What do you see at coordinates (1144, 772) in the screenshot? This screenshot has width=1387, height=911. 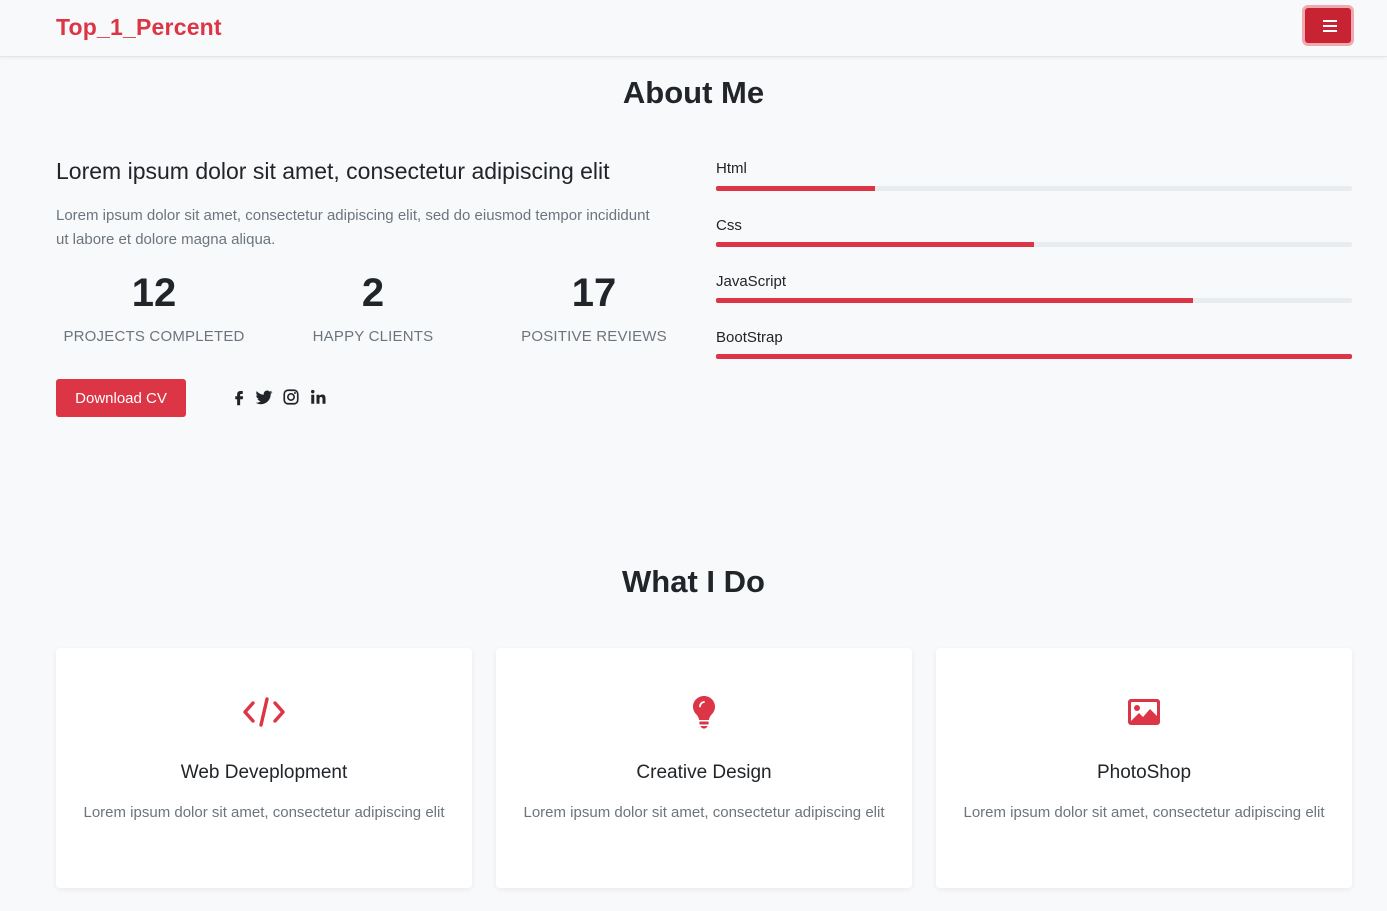 I see `service-title: PhotoShop` at bounding box center [1144, 772].